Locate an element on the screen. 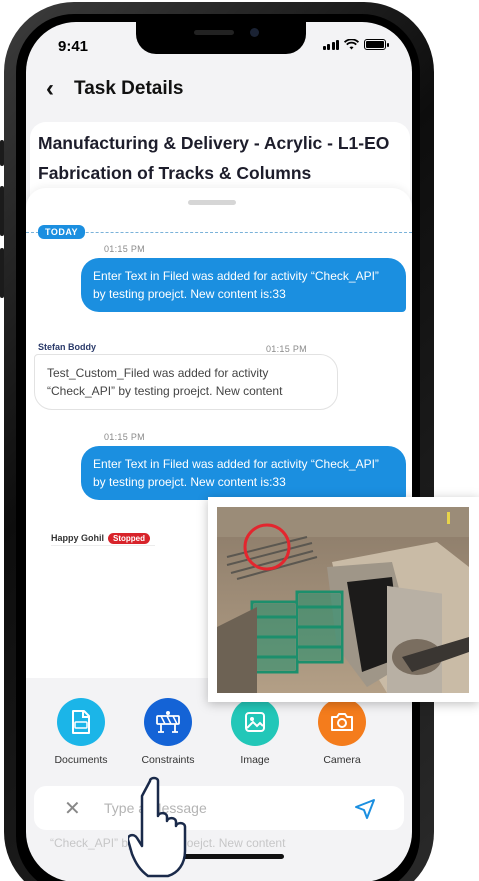 The height and width of the screenshot is (881, 479). sender-row: Happy Gohil Stopped is located at coordinates (101, 538).